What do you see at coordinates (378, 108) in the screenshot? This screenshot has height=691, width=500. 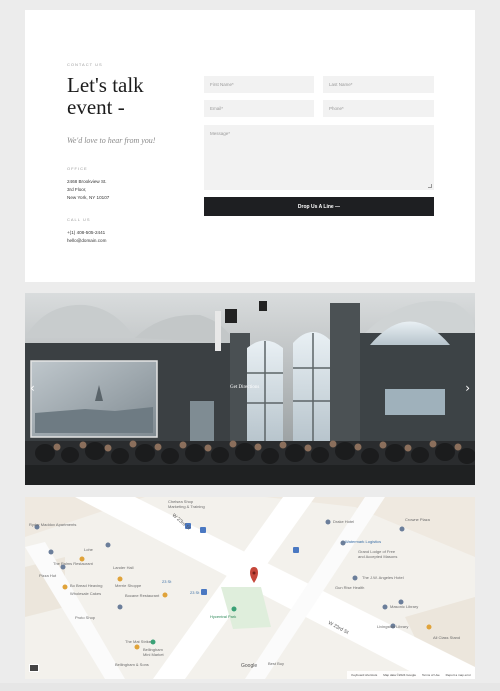 I see `phone-field: Phone*` at bounding box center [378, 108].